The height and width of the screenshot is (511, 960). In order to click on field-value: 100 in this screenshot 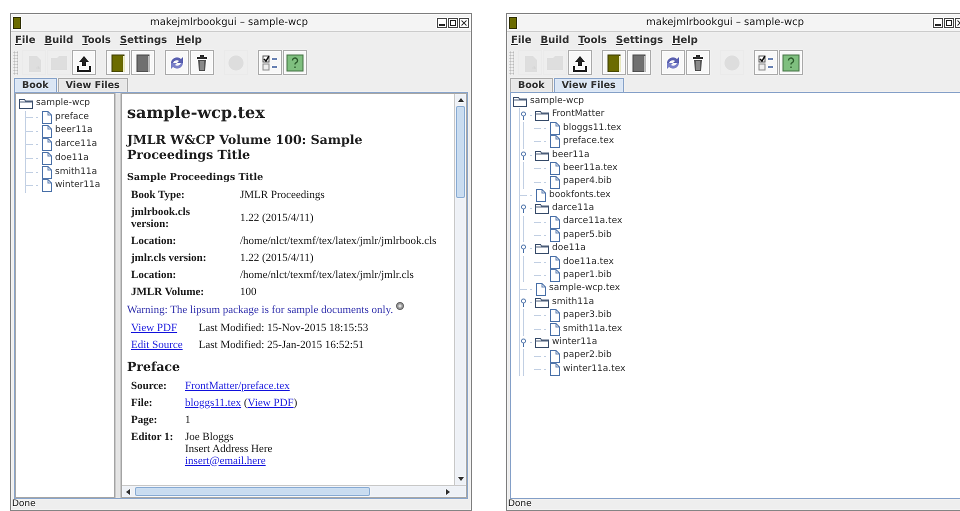, I will do `click(249, 292)`.